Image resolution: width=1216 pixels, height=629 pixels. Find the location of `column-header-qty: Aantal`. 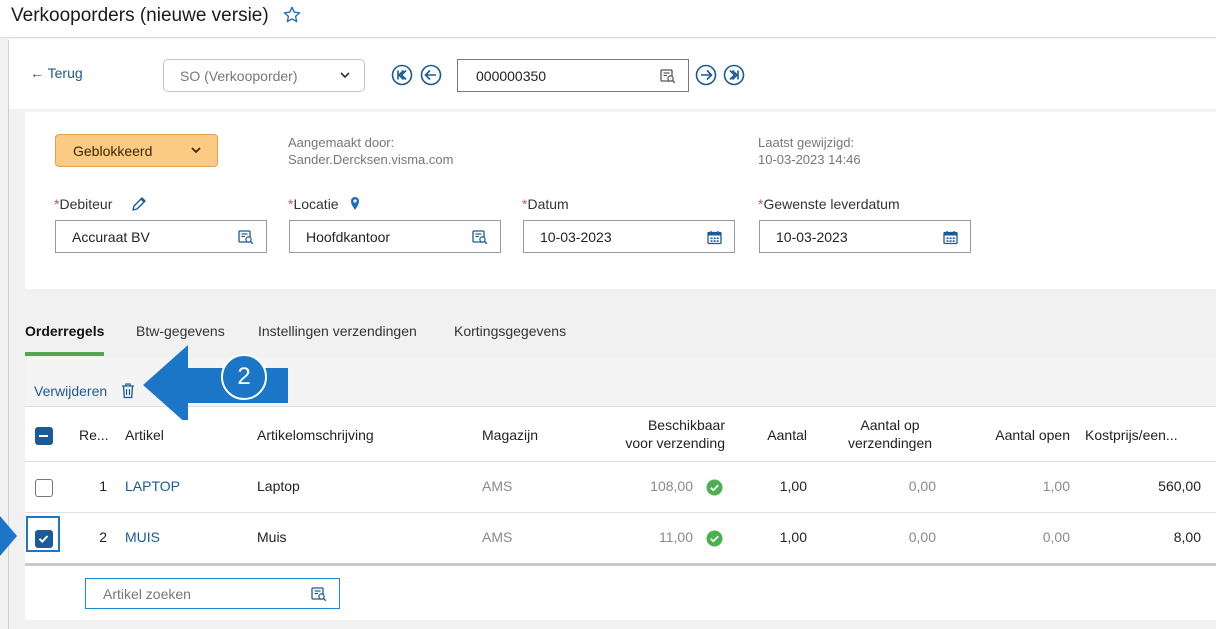

column-header-qty: Aantal is located at coordinates (772, 435).